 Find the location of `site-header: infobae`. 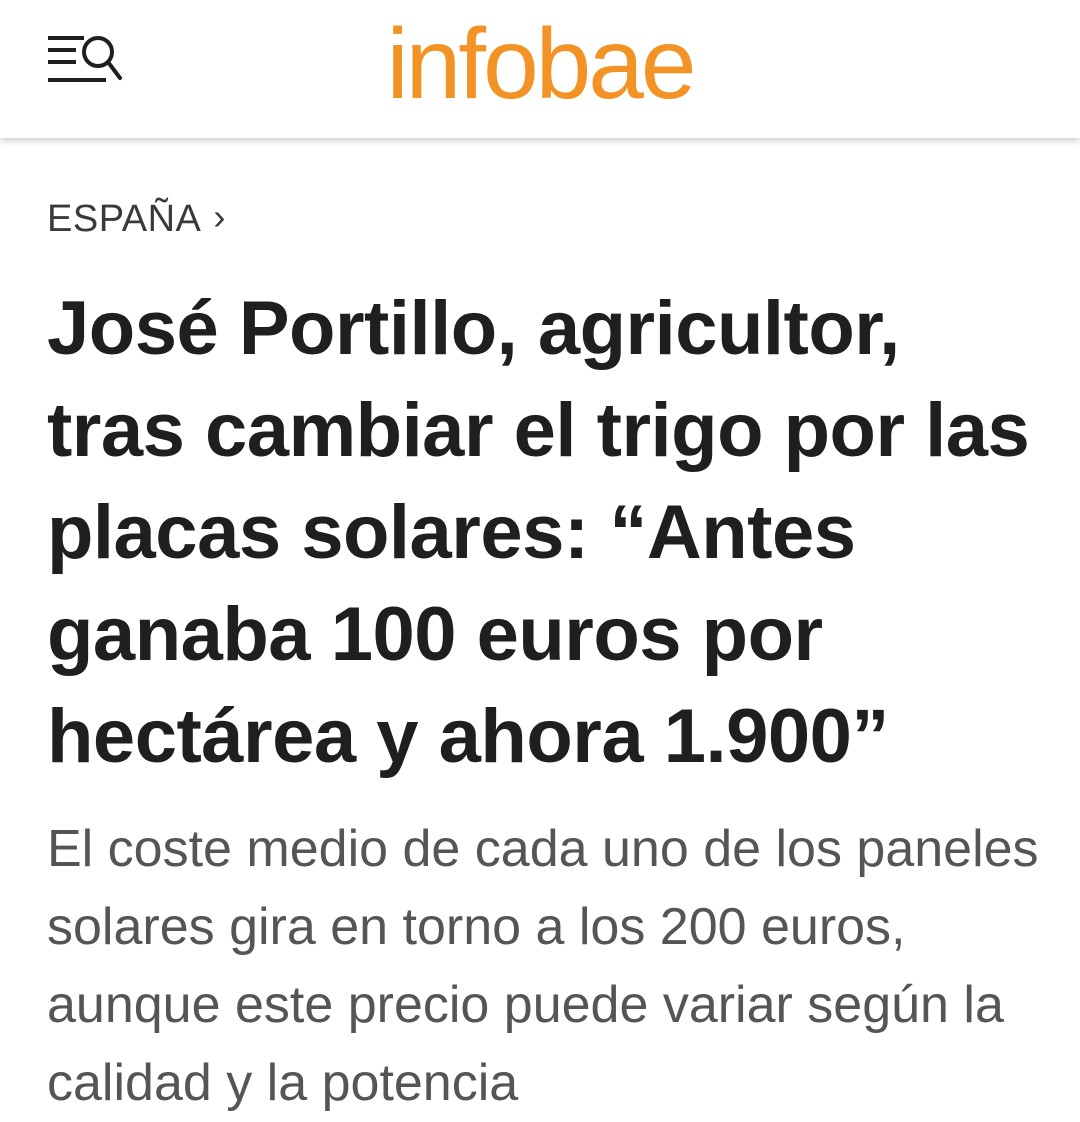

site-header: infobae is located at coordinates (540, 69).